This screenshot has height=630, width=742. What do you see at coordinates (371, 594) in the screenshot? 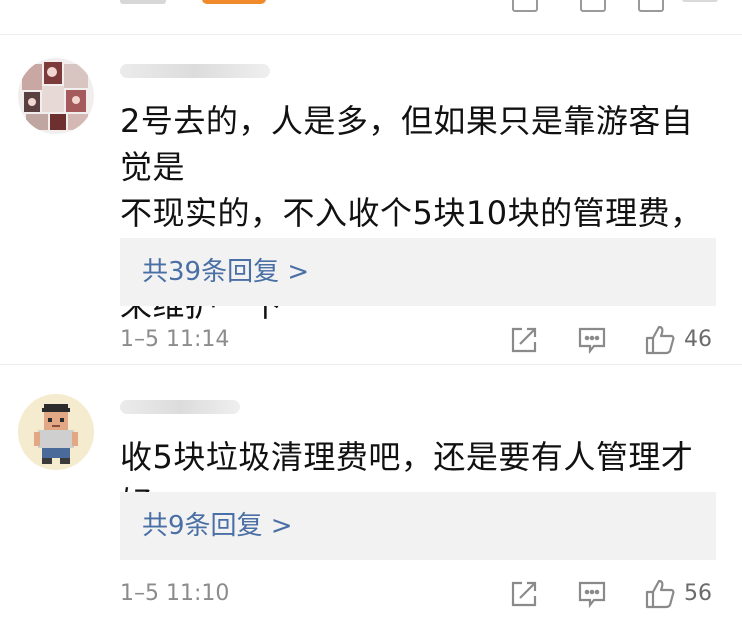
I see `comment-footer: 1–5 11:10 56` at bounding box center [371, 594].